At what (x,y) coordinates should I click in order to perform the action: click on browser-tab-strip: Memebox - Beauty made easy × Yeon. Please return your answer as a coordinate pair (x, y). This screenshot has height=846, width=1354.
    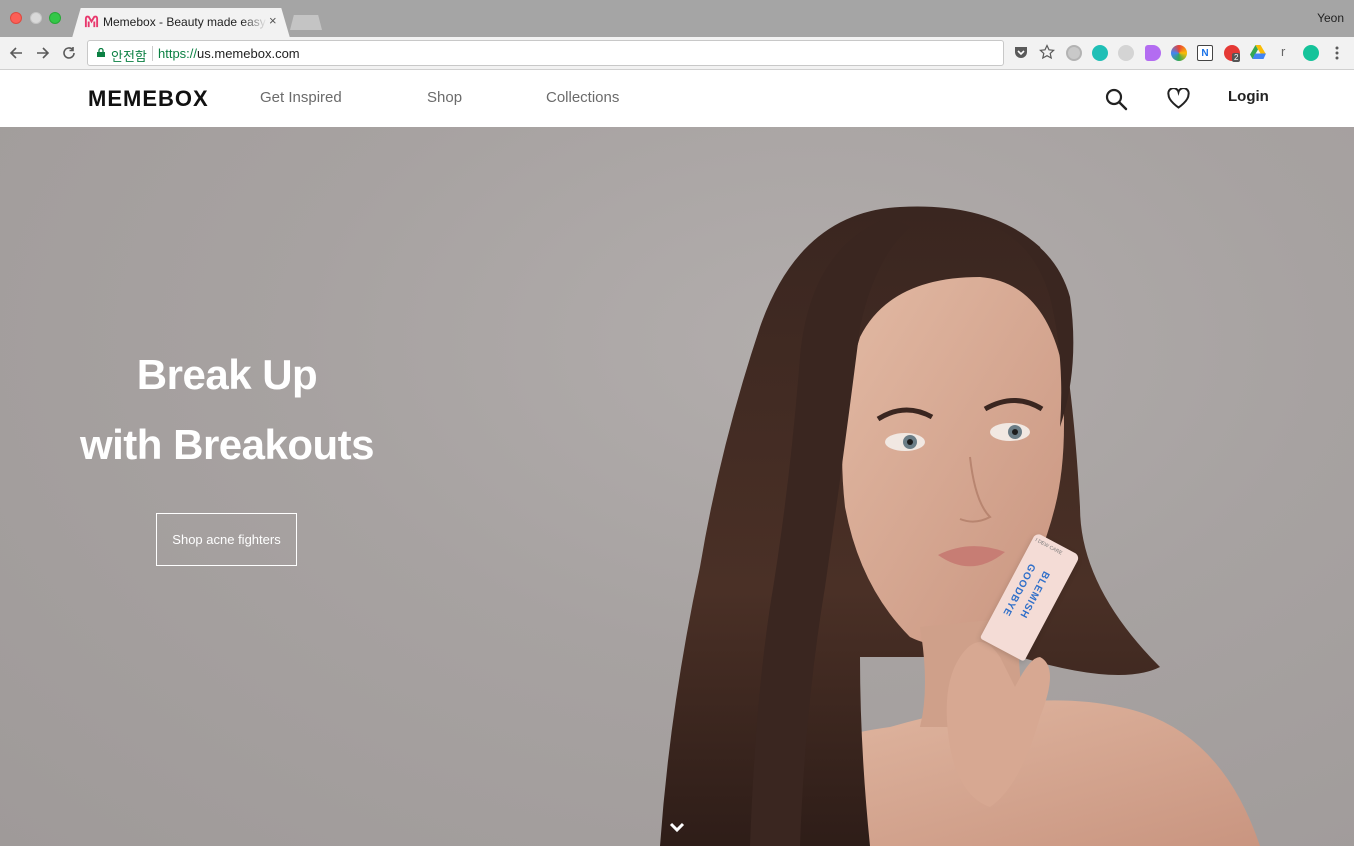
    Looking at the image, I should click on (677, 19).